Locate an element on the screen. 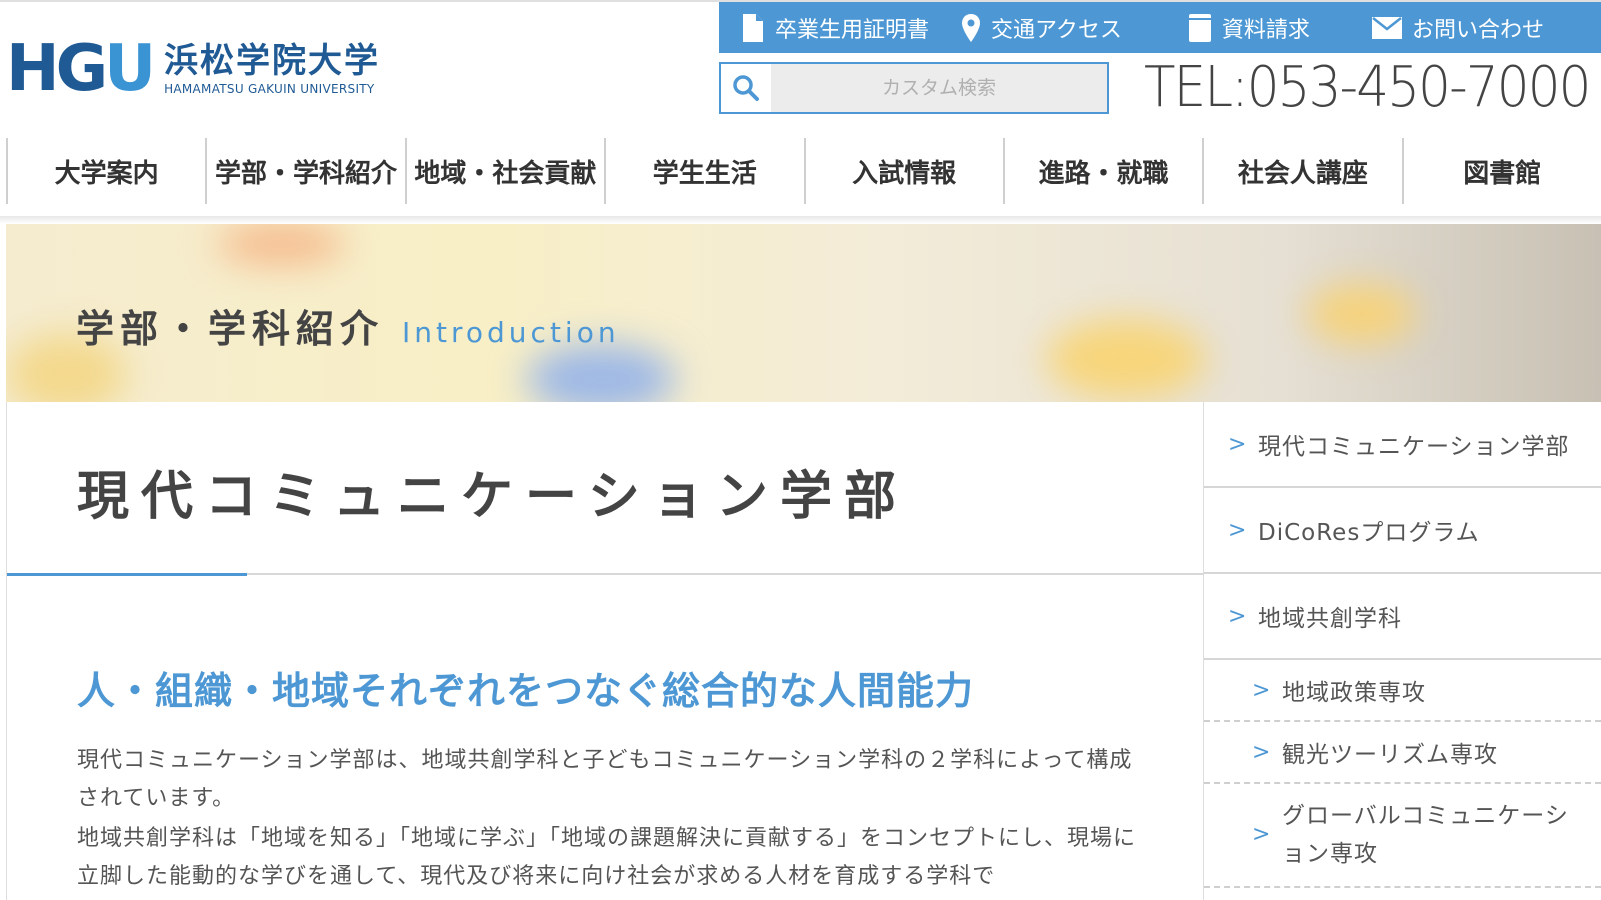 This screenshot has height=900, width=1601. utility-link-access: 交通アクセス is located at coordinates (1041, 27).